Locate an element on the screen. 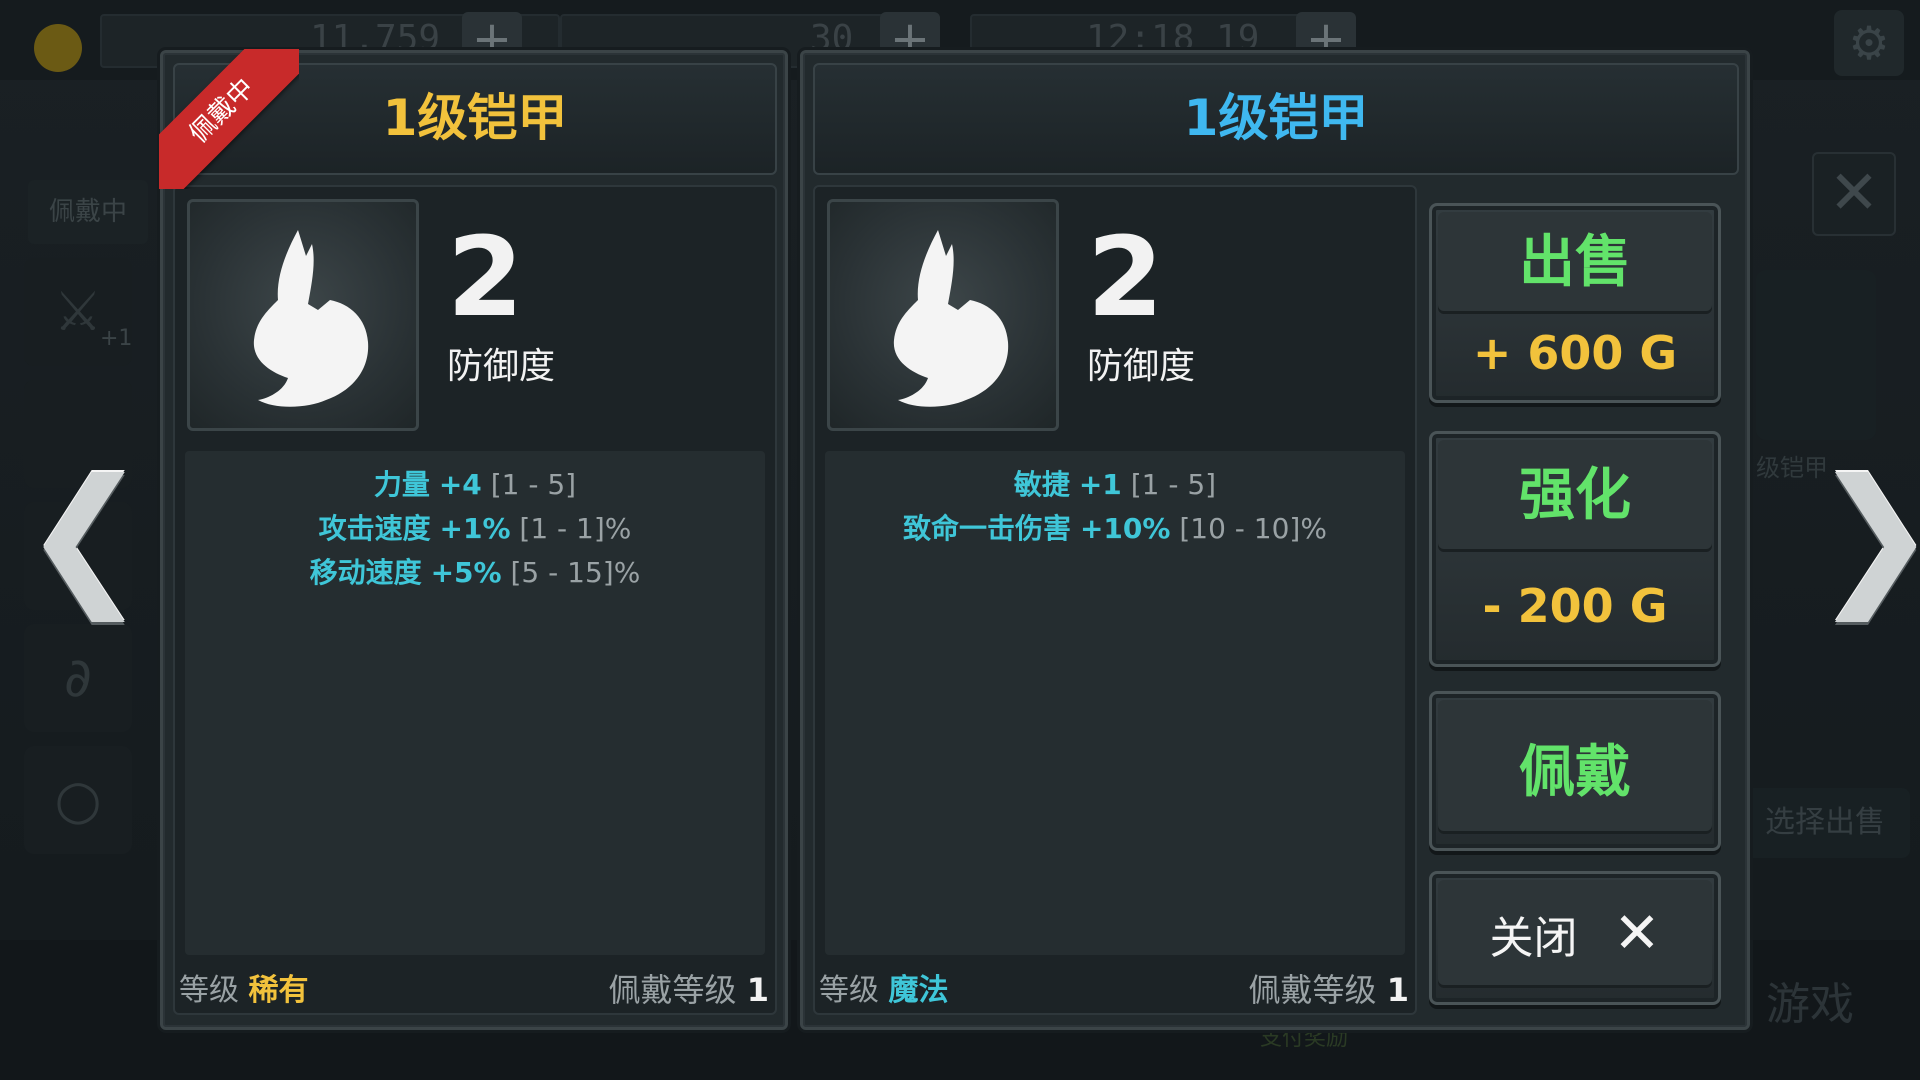 This screenshot has width=1920, height=1080. selected-item-title: 1级铠甲 is located at coordinates (1276, 119).